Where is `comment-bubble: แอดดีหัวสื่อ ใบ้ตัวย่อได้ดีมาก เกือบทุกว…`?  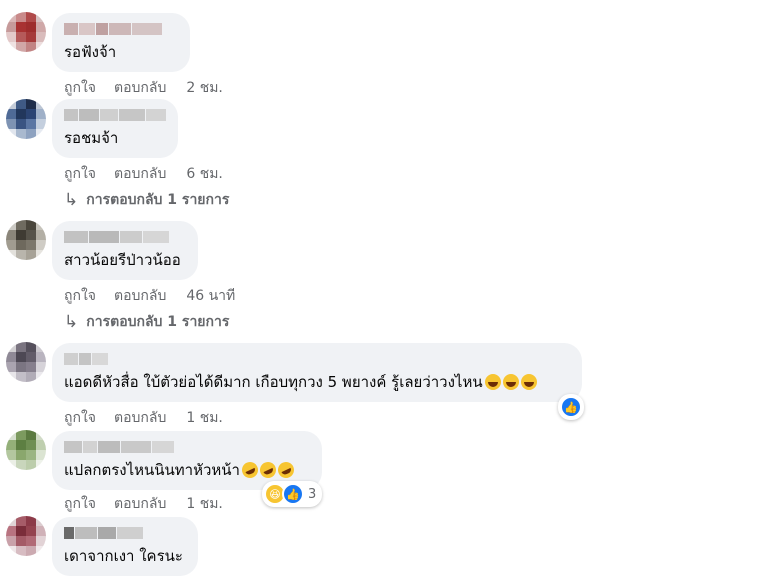
comment-bubble: แอดดีหัวสื่อ ใบ้ตัวย่อได้ดีมาก เกือบทุกว… is located at coordinates (317, 372).